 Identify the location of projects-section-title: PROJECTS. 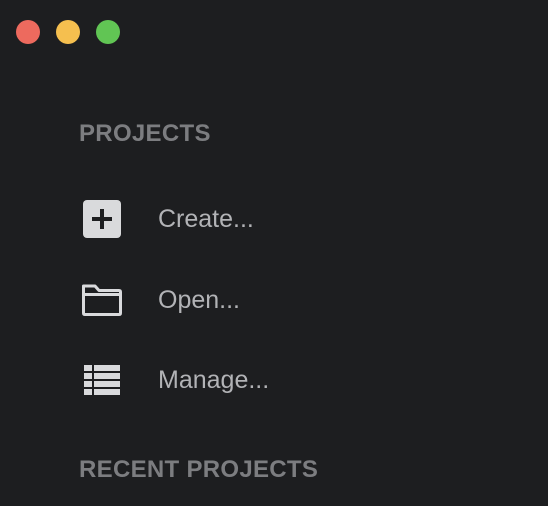
(145, 133).